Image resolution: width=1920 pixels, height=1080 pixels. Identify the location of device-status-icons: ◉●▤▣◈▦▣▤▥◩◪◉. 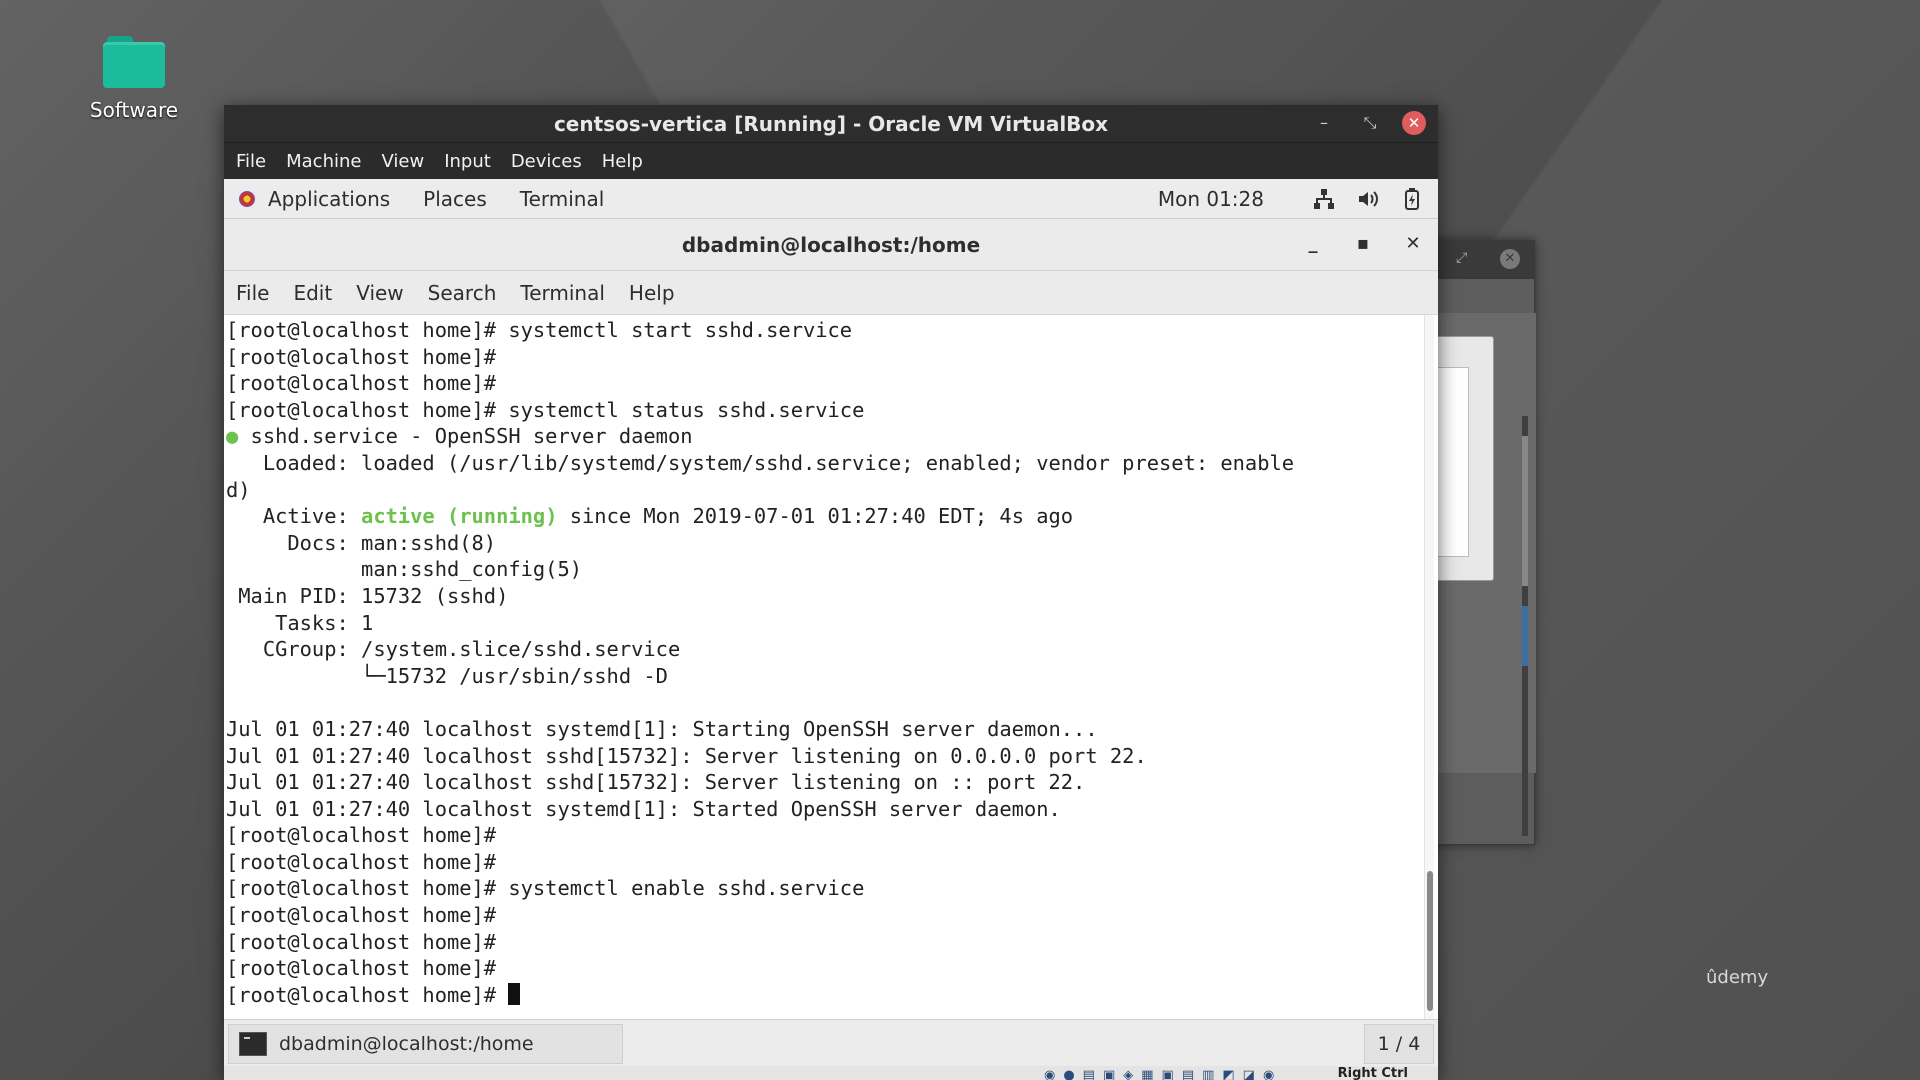
(1163, 1074).